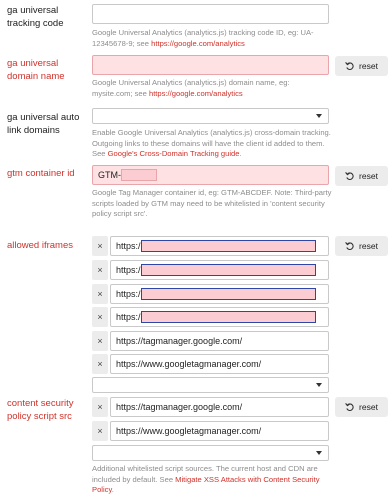  I want to click on remove-iframe-3-button: ×, so click(100, 294).